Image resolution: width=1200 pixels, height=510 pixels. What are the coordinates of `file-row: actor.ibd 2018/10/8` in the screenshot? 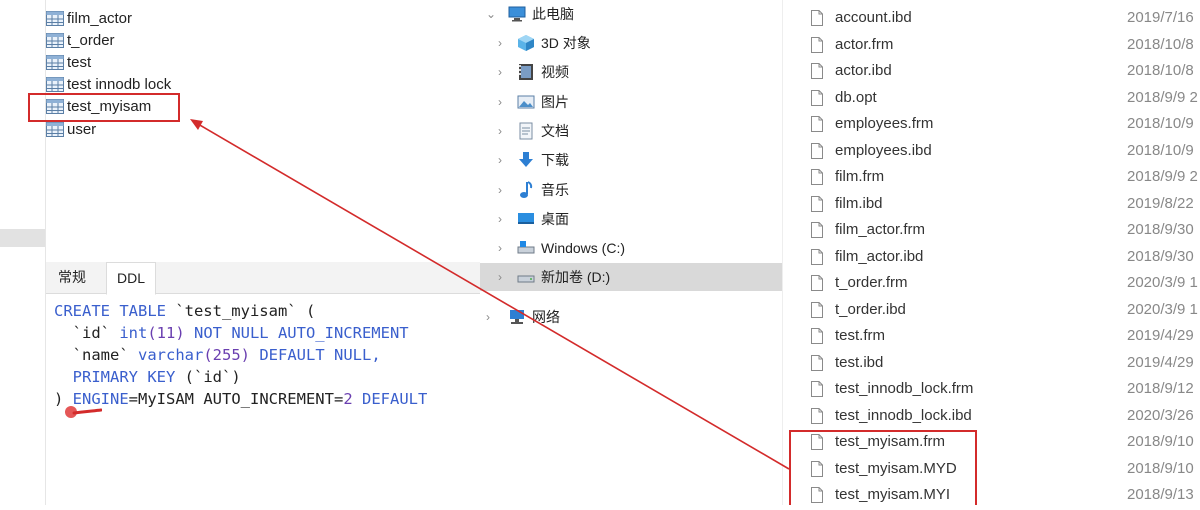 It's located at (991, 72).